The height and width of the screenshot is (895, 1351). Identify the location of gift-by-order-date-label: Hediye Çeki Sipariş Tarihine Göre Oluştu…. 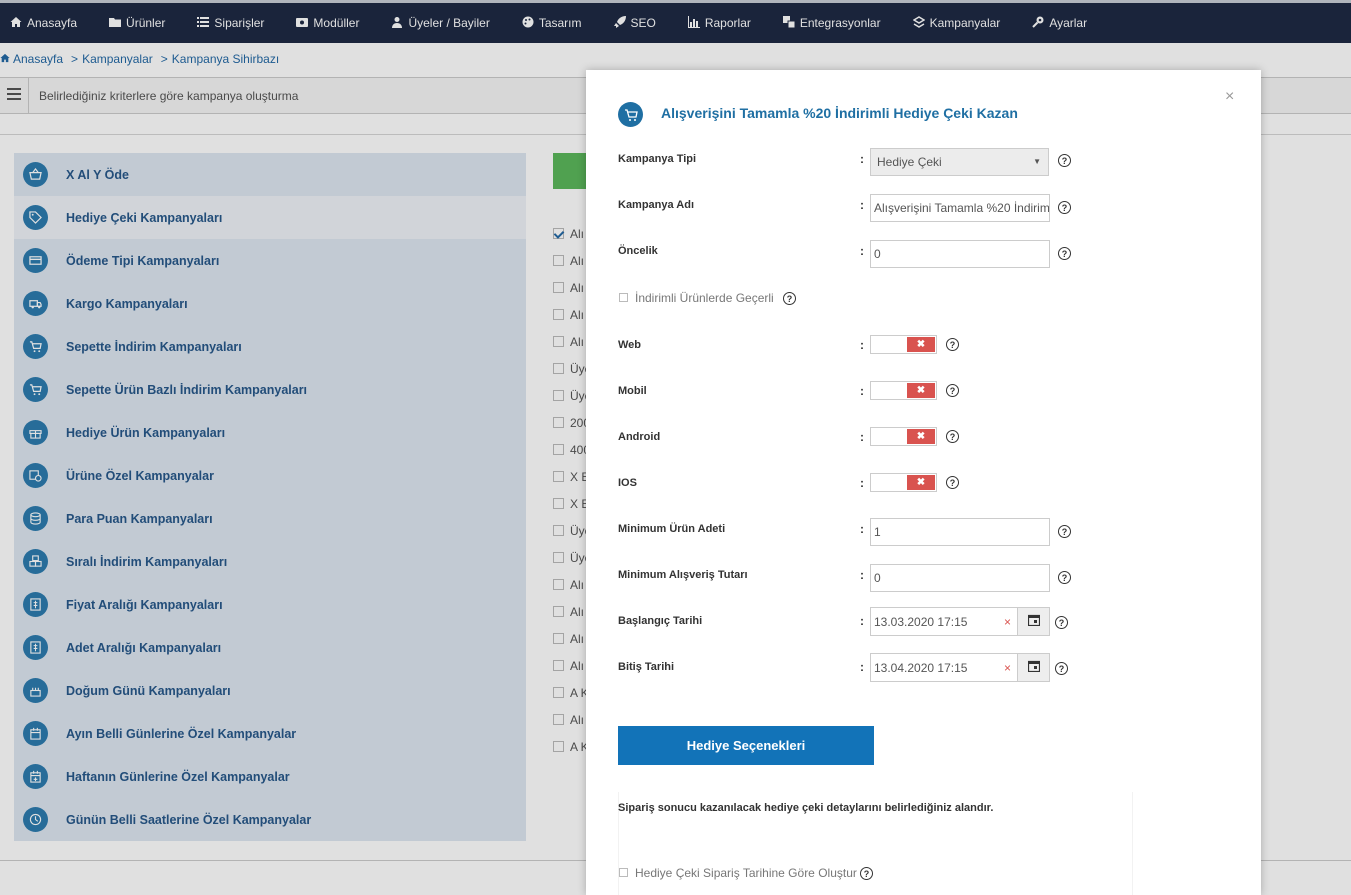
(746, 873).